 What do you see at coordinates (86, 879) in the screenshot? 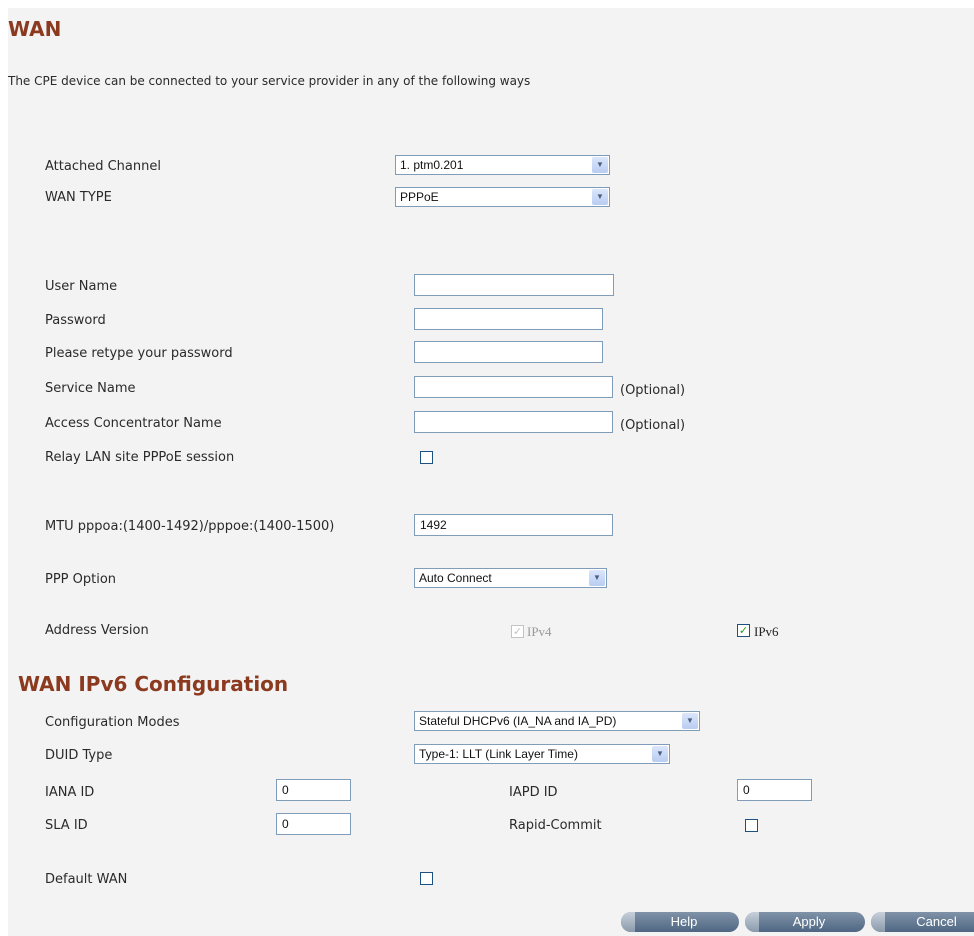
I see `default-wan-label: Default WAN` at bounding box center [86, 879].